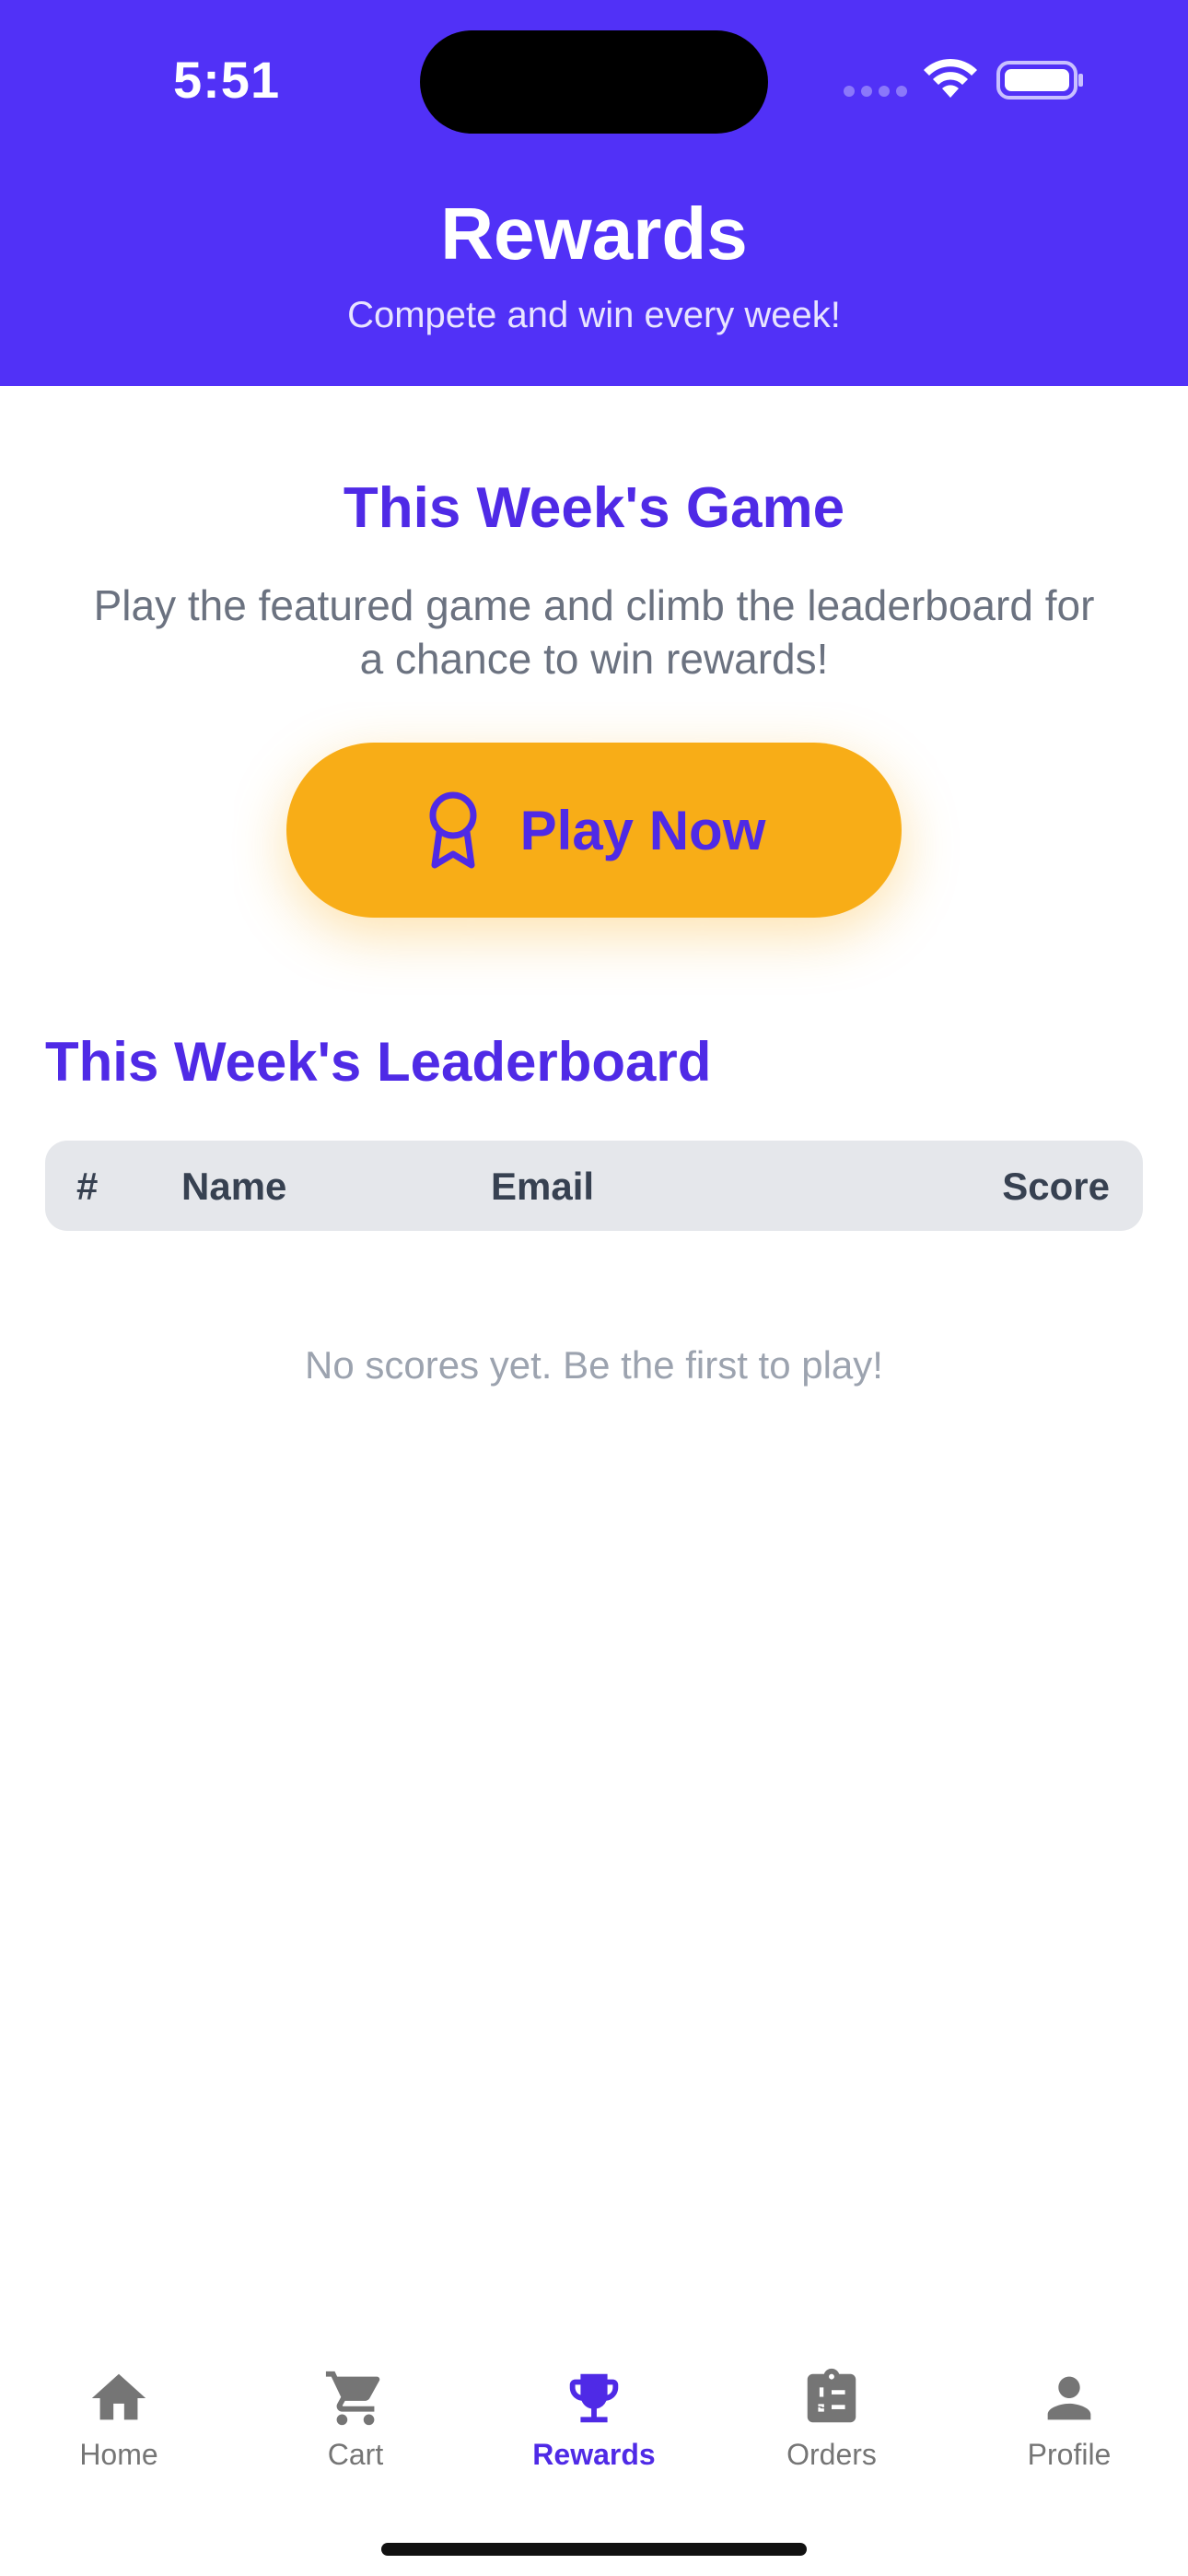  I want to click on trophy-icon, so click(594, 2398).